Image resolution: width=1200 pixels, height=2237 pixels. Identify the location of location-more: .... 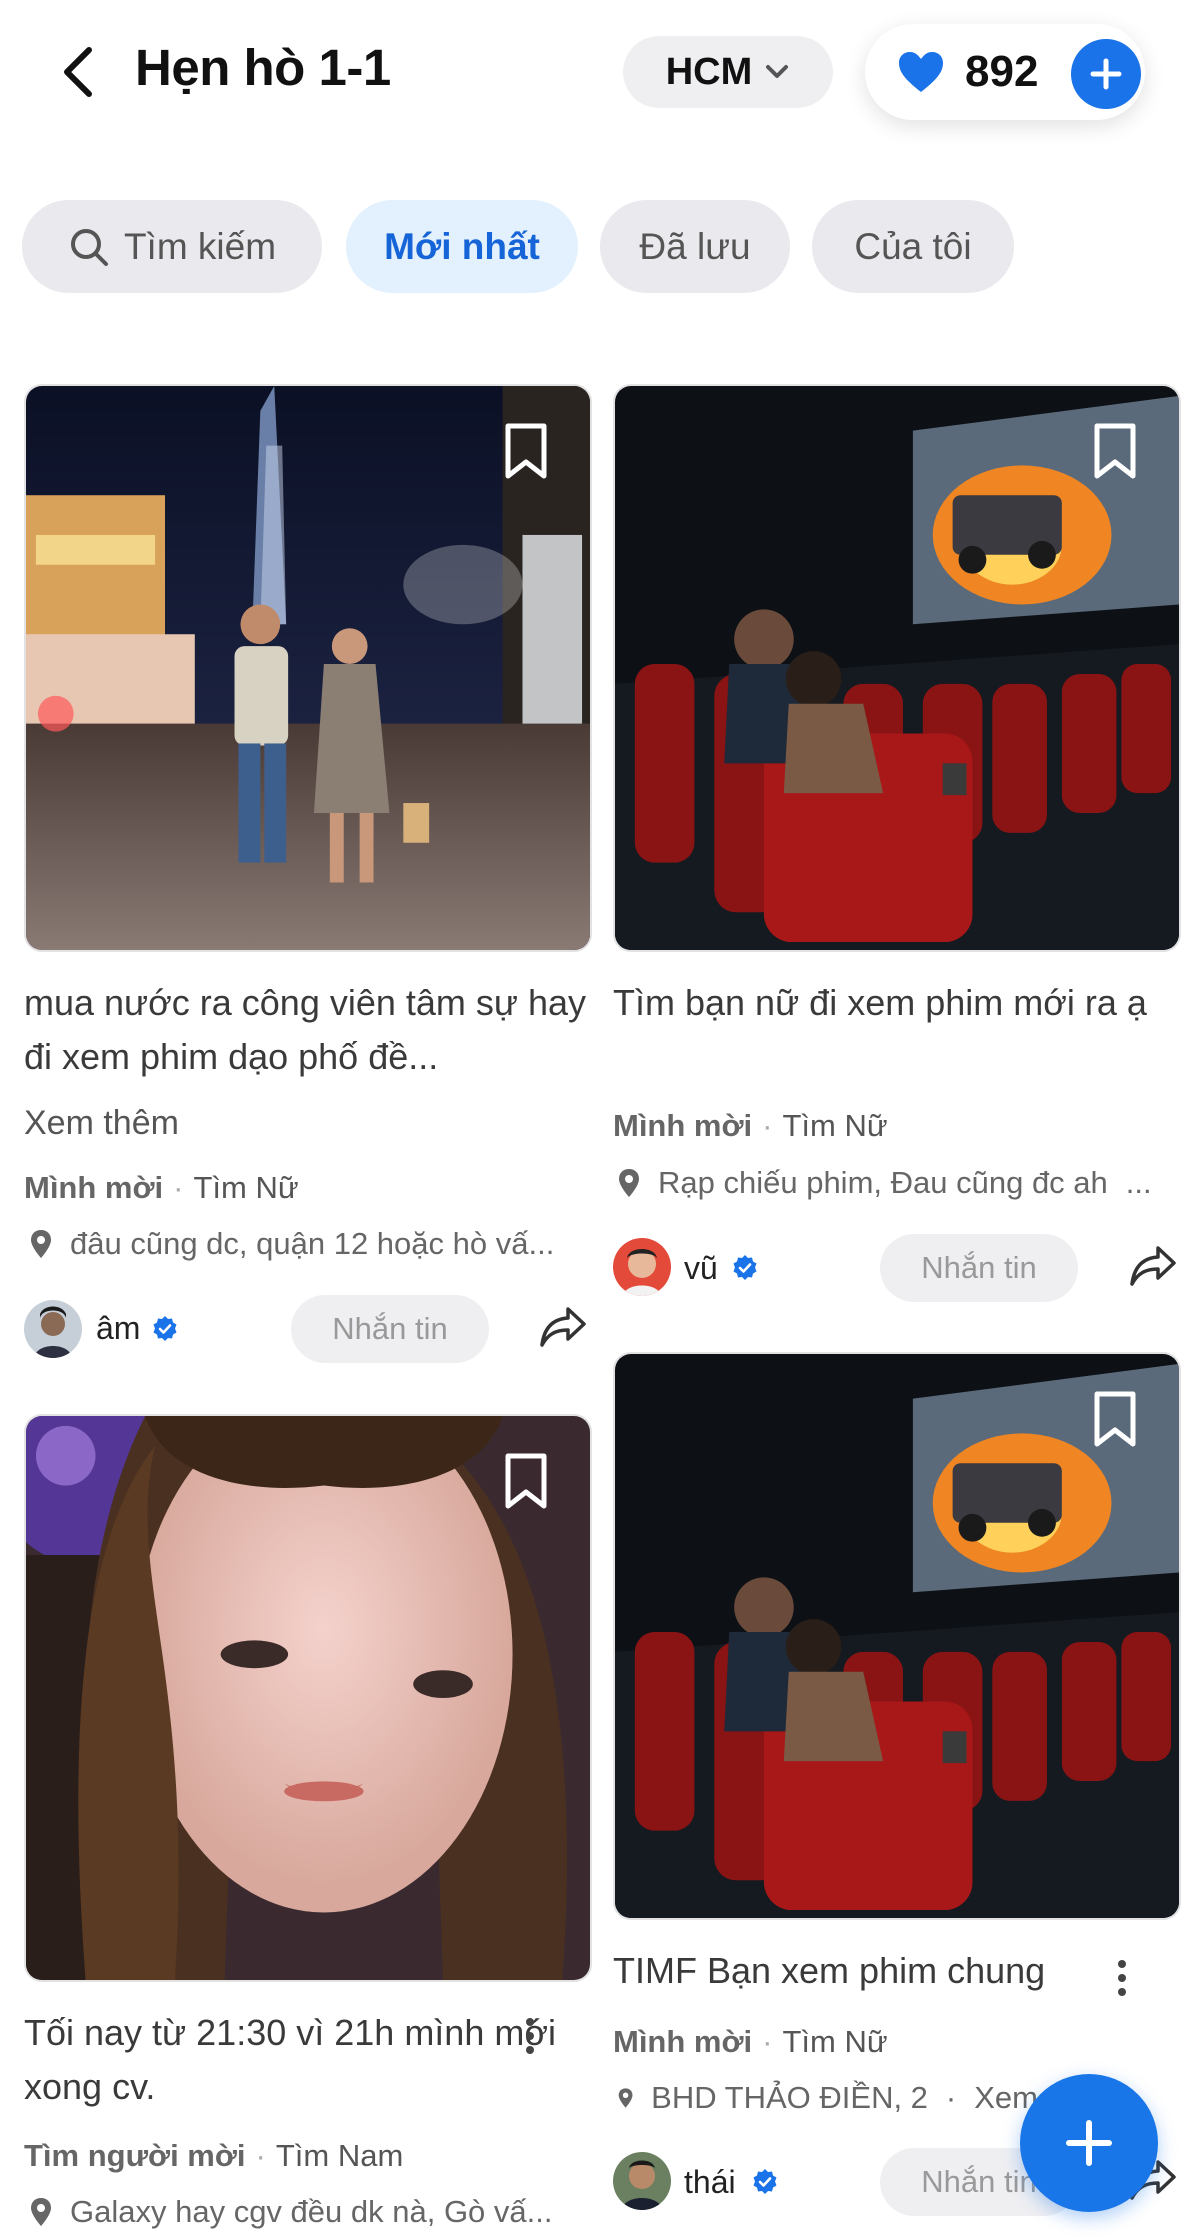
(1138, 1182).